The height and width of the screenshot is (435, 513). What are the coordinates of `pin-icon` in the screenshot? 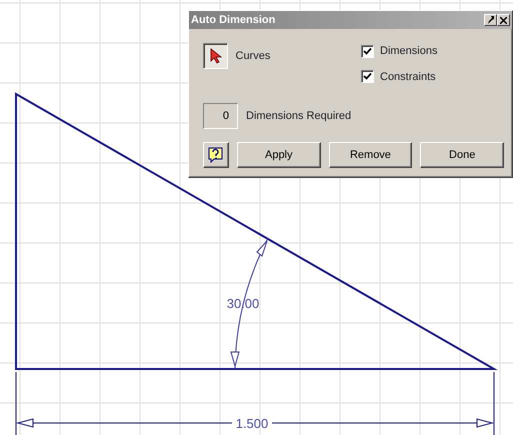 It's located at (490, 20).